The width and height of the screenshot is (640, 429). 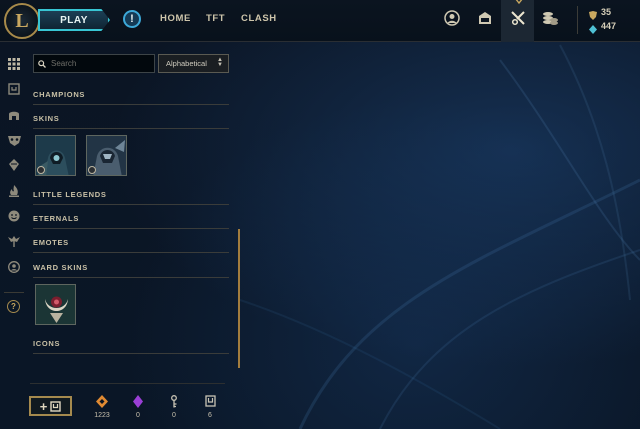 What do you see at coordinates (606, 12) in the screenshot?
I see `blue-essence-amount: 35` at bounding box center [606, 12].